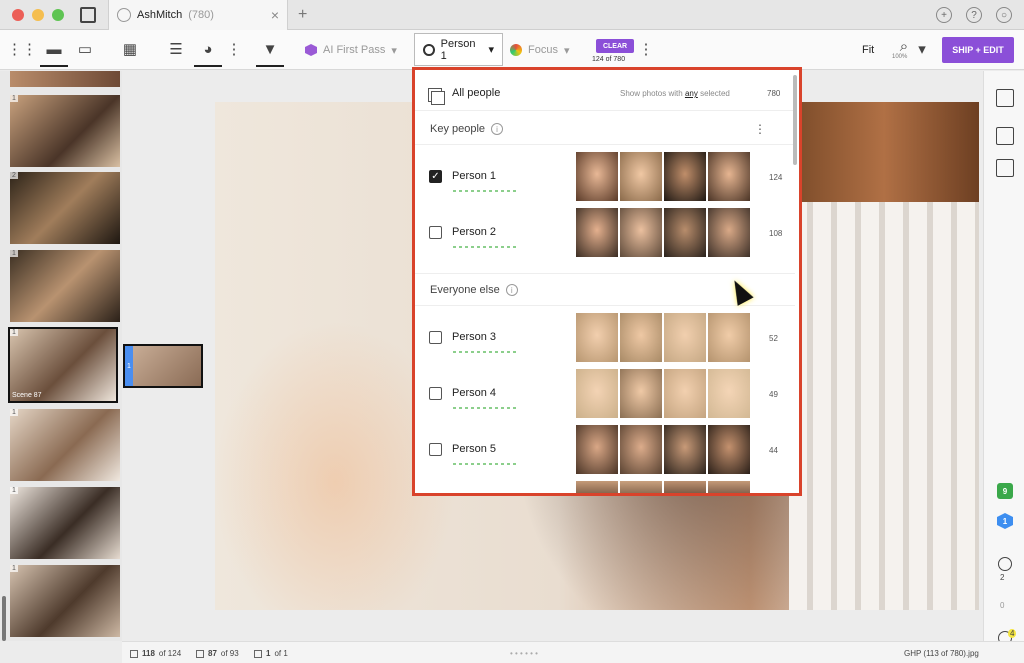 Image resolution: width=1024 pixels, height=663 pixels. I want to click on grid-view-icon: ⋮⋮, so click(22, 49).